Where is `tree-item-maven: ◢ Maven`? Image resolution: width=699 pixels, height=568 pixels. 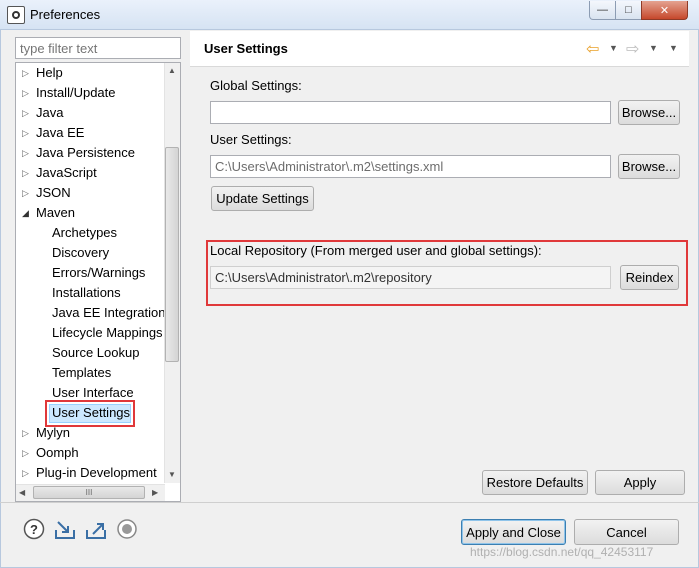 tree-item-maven: ◢ Maven is located at coordinates (48, 213).